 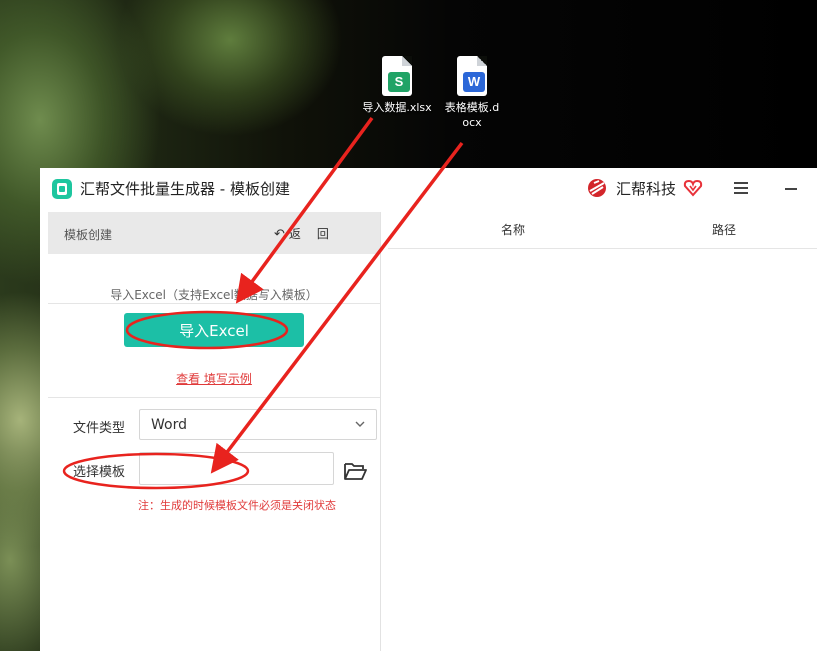 I want to click on chevron-down-icon, so click(x=360, y=424).